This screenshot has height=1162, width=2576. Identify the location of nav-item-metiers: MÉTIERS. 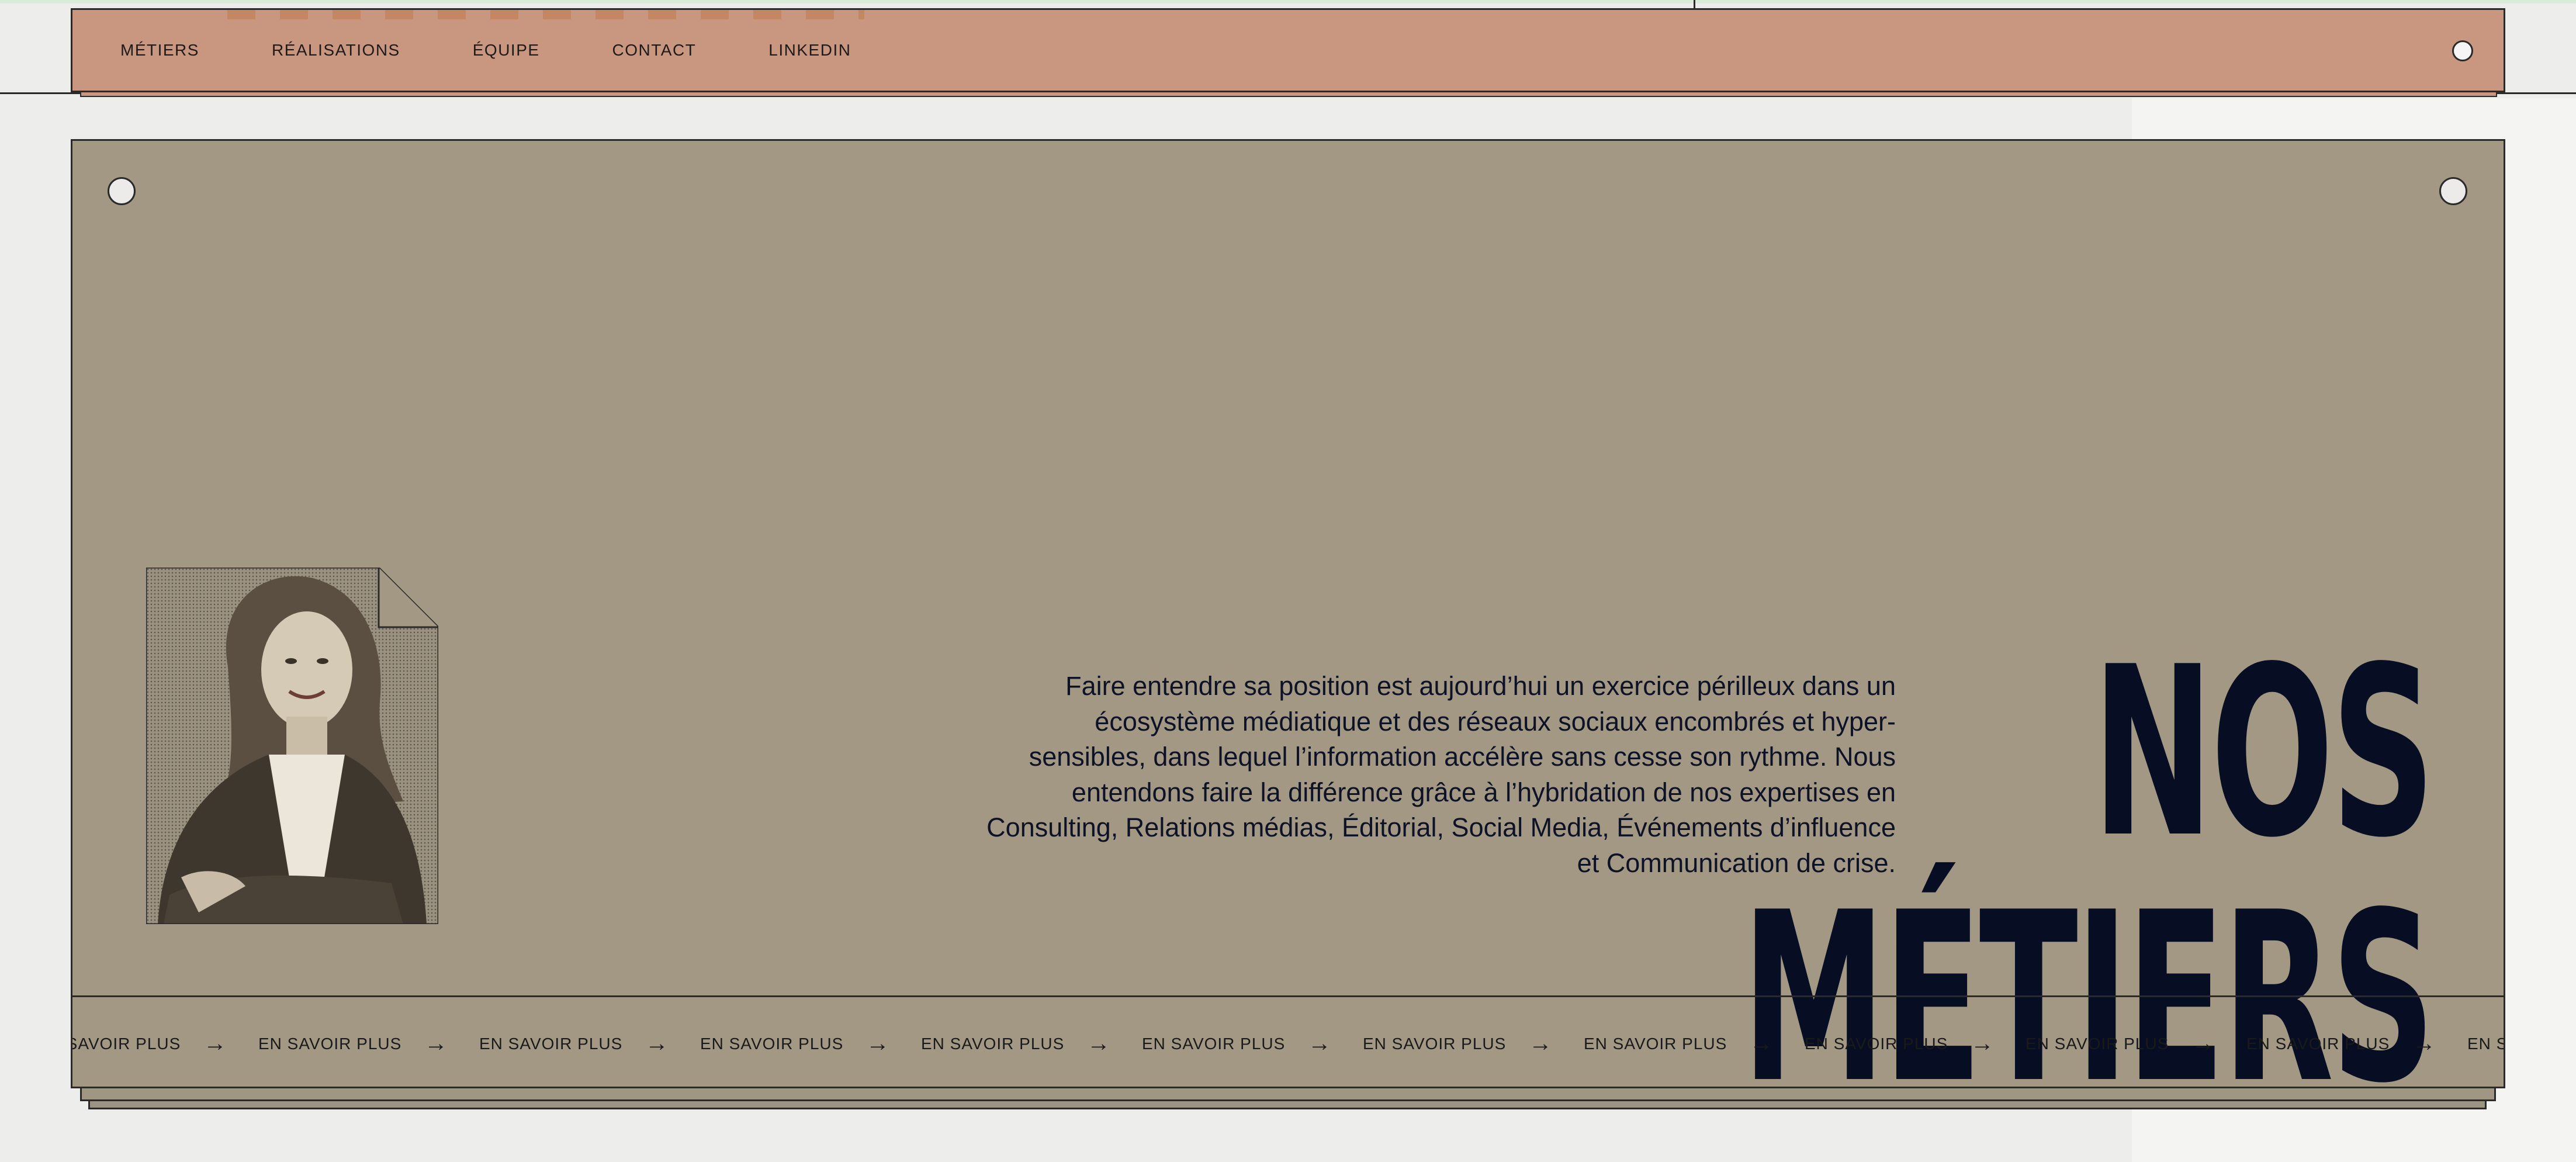
(159, 50).